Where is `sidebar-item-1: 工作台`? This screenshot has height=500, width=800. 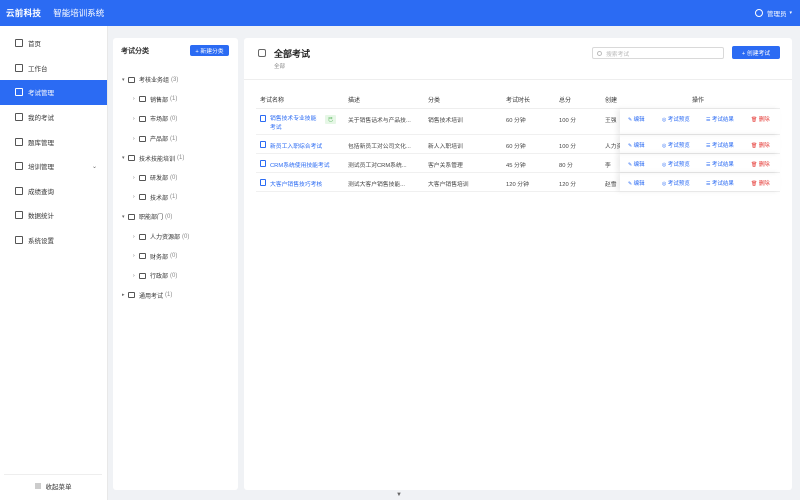 sidebar-item-1: 工作台 is located at coordinates (53, 68).